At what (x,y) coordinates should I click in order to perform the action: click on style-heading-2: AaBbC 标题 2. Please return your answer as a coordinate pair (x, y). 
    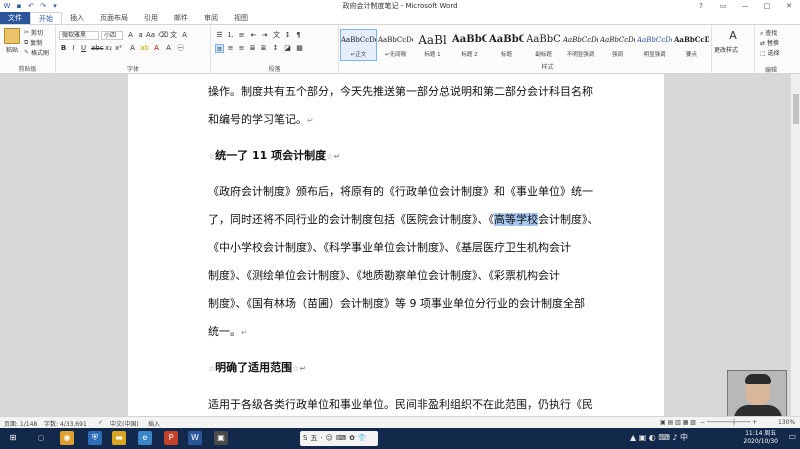
    Looking at the image, I should click on (469, 45).